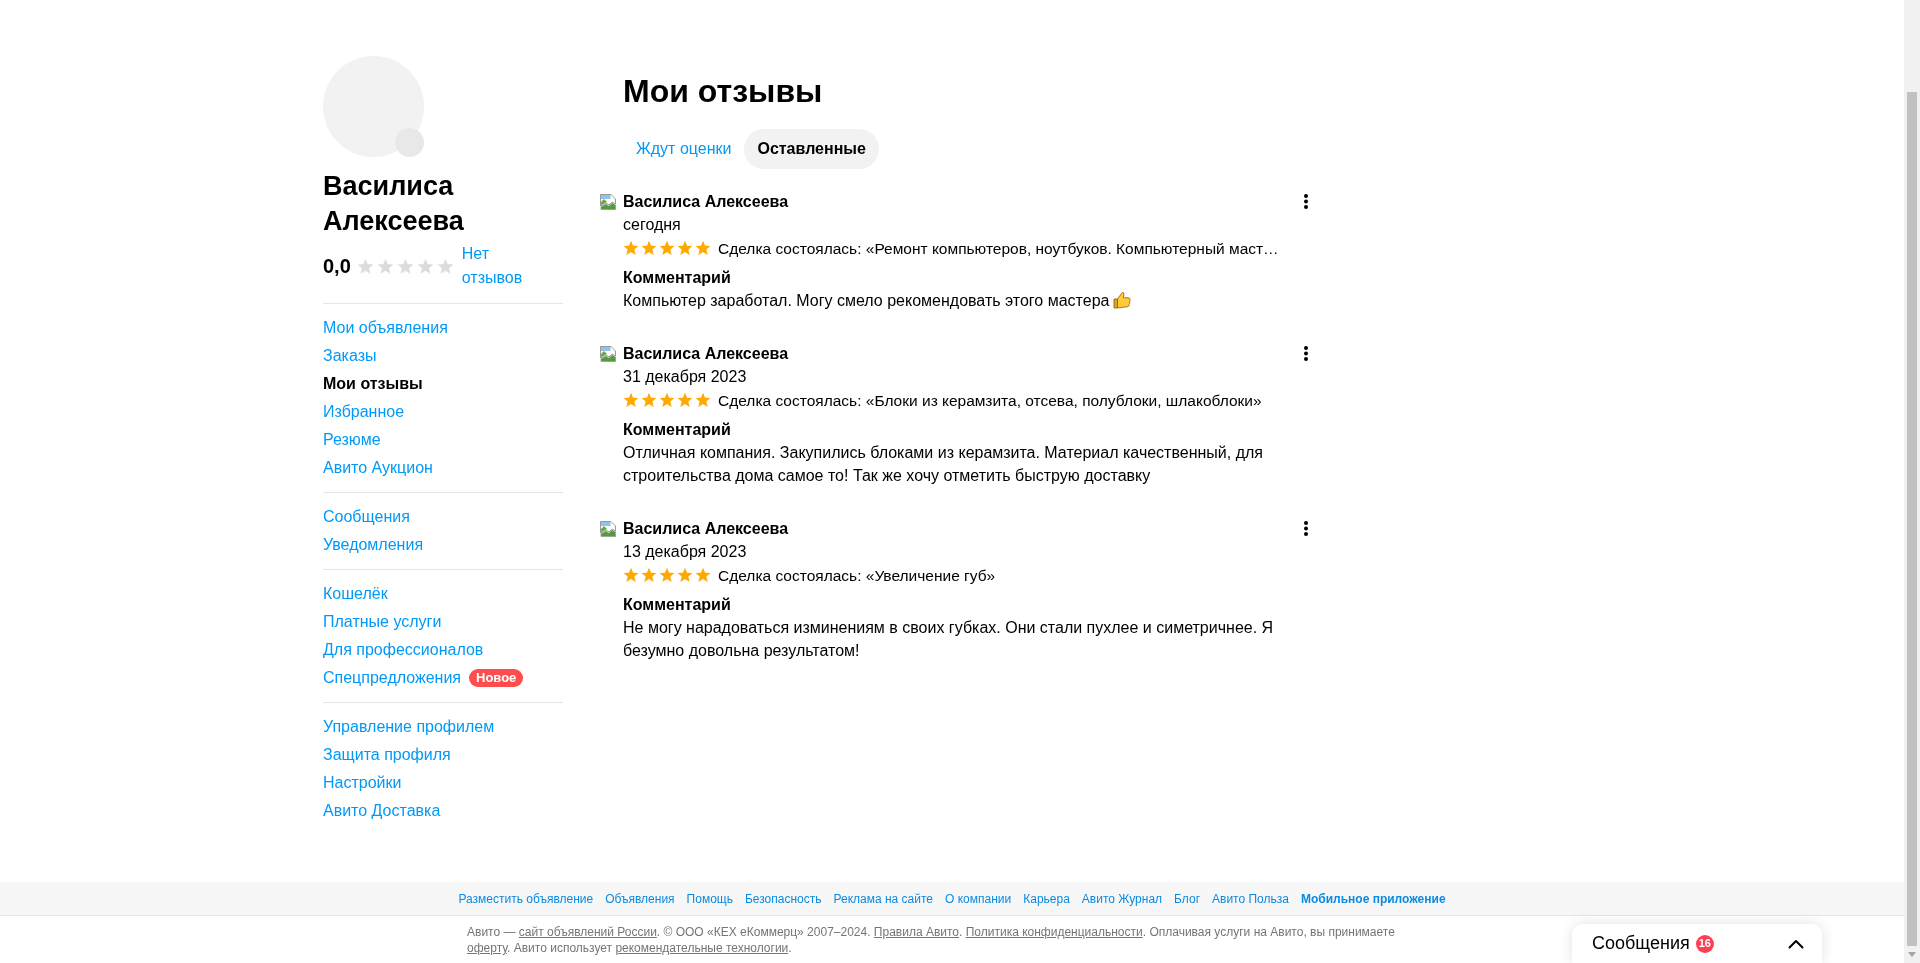 The width and height of the screenshot is (1920, 963). I want to click on no-reviews-link: Нет отзывов, so click(499, 266).